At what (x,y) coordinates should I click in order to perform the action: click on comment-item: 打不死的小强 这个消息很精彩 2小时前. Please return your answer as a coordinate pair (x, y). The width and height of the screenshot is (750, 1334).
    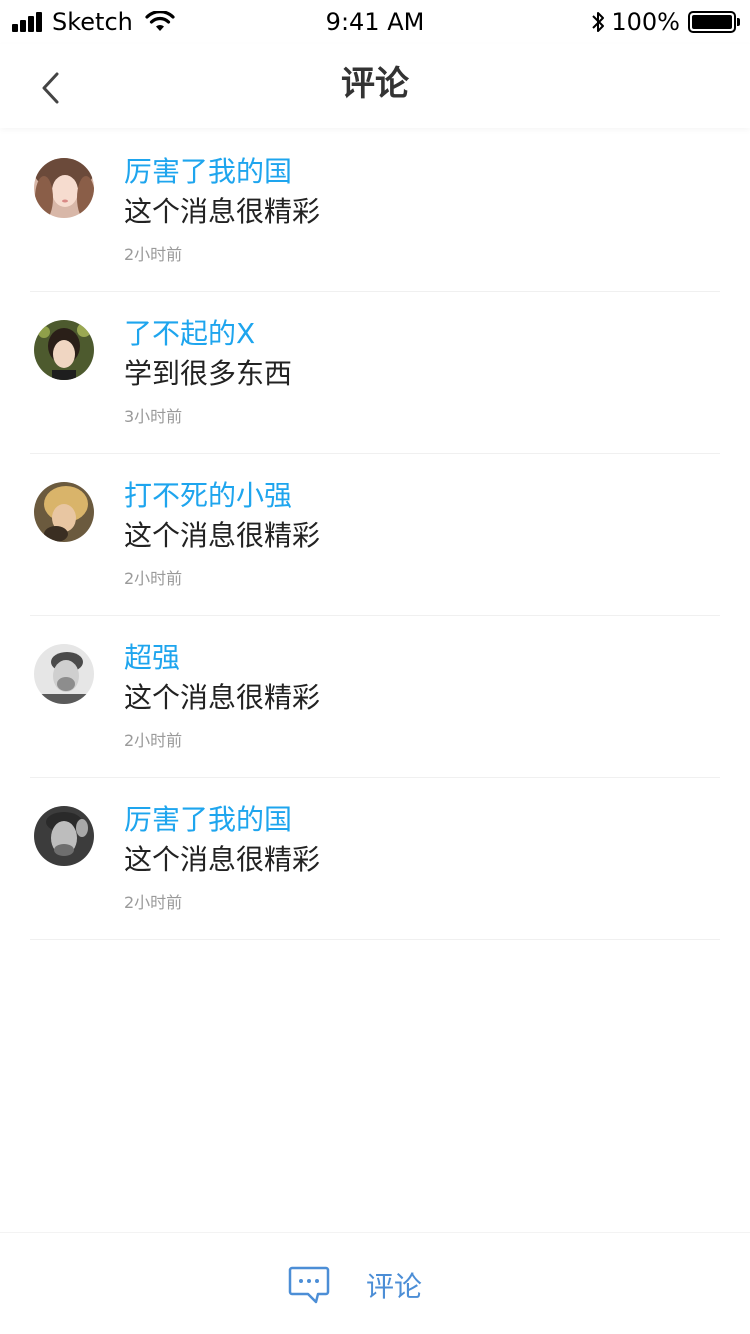
    Looking at the image, I should click on (375, 535).